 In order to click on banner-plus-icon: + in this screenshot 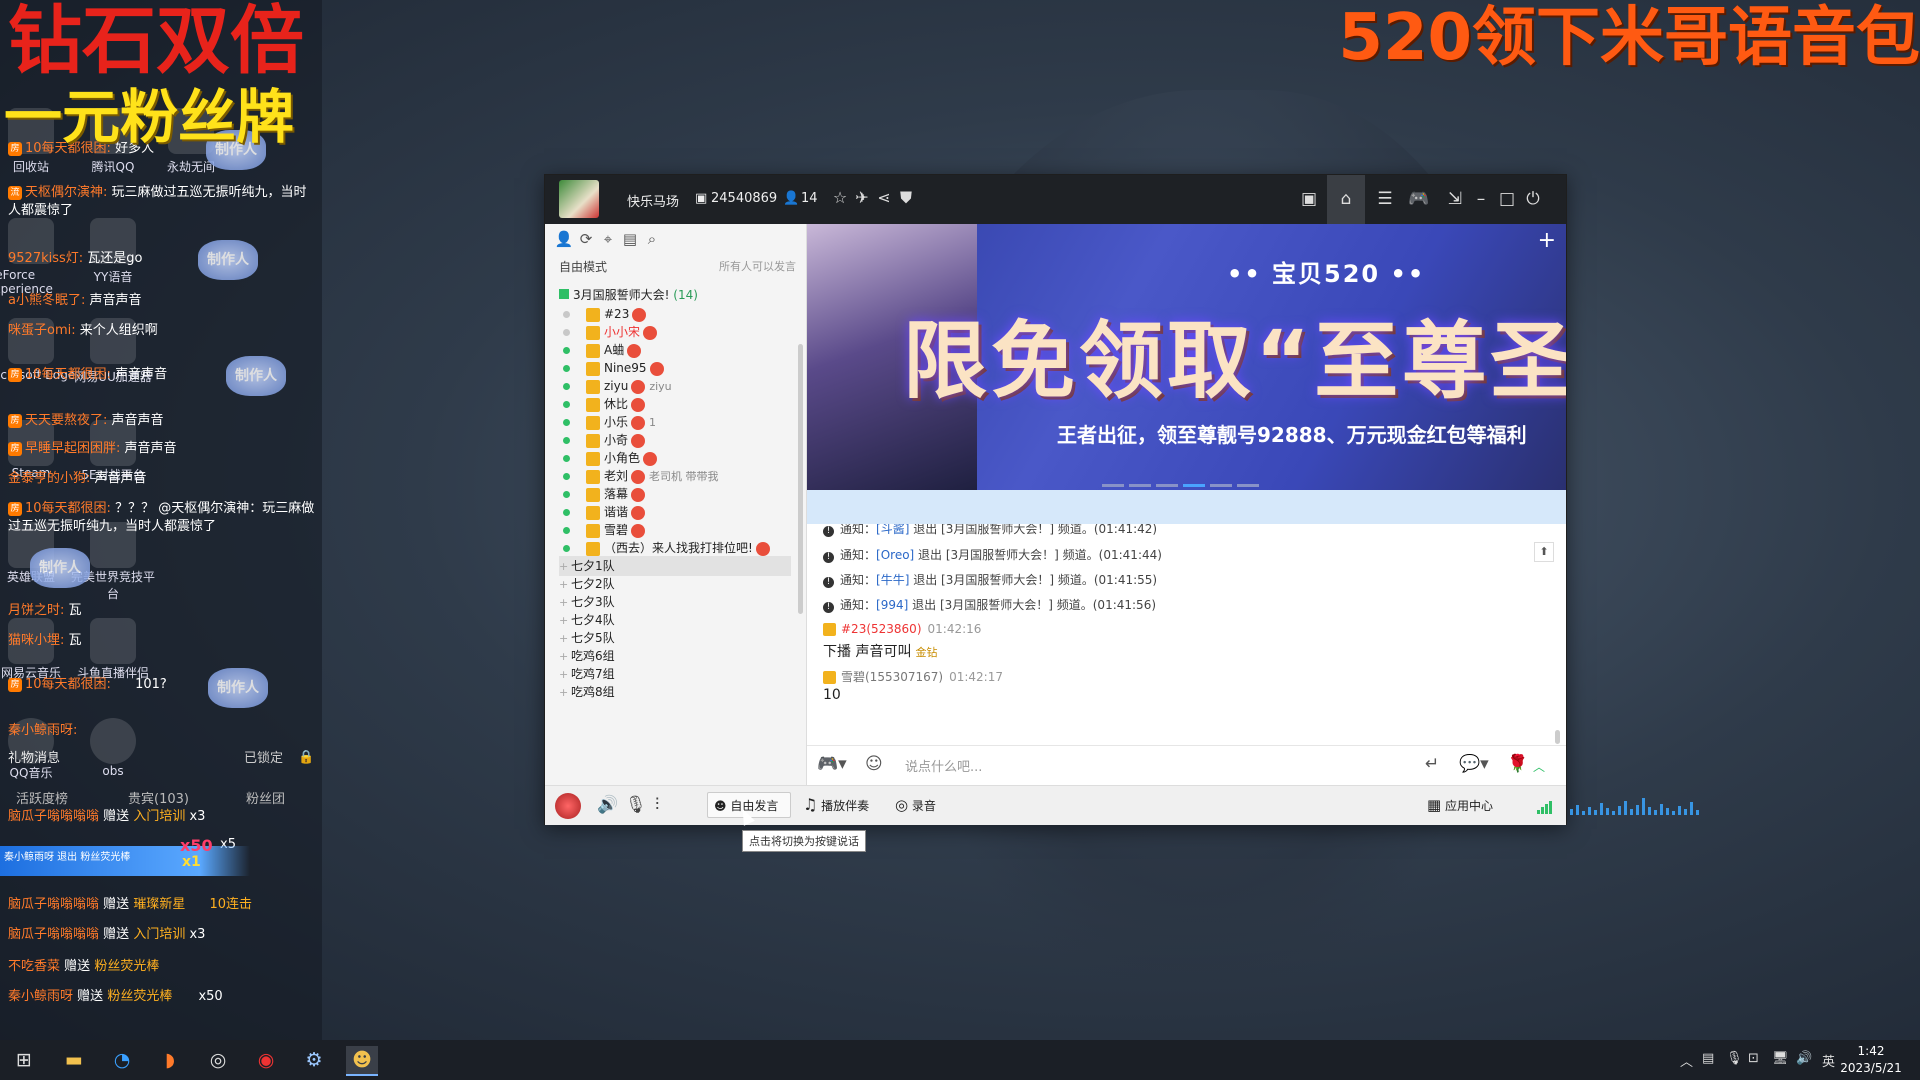, I will do `click(1547, 240)`.